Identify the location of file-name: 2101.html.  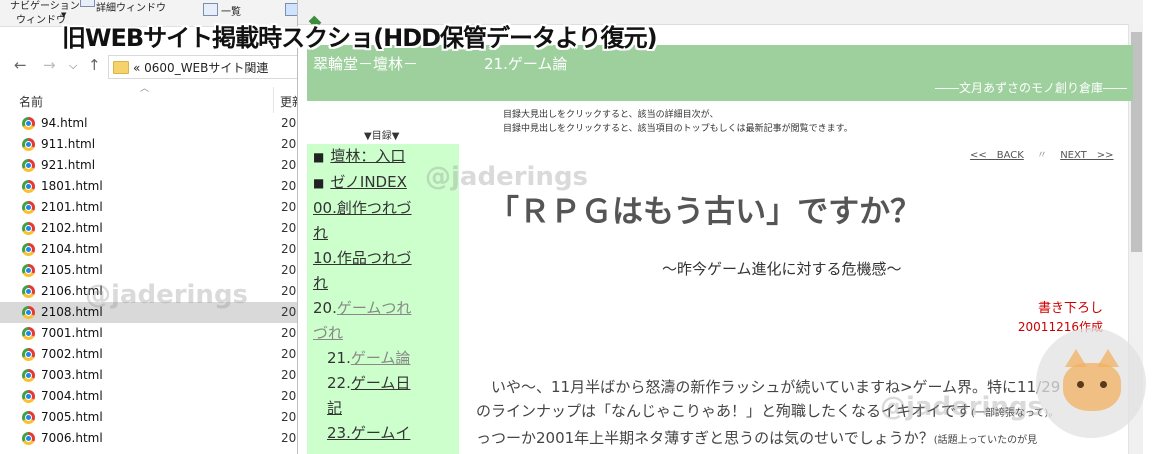
(72, 207).